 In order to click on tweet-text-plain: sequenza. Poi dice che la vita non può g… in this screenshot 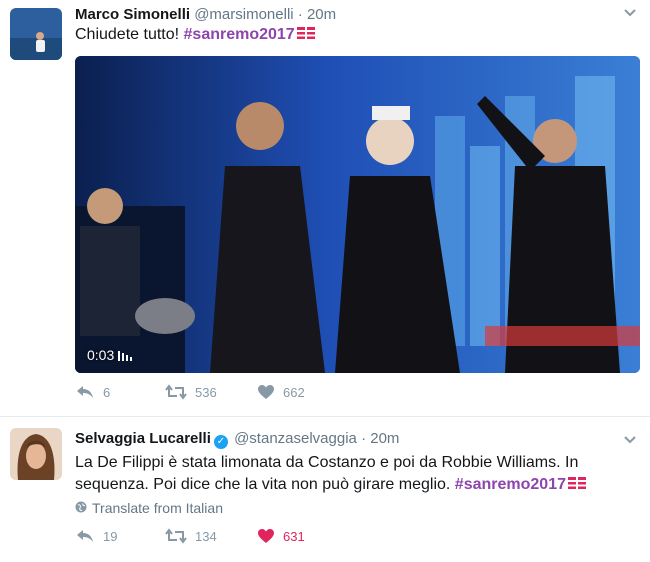, I will do `click(265, 484)`.